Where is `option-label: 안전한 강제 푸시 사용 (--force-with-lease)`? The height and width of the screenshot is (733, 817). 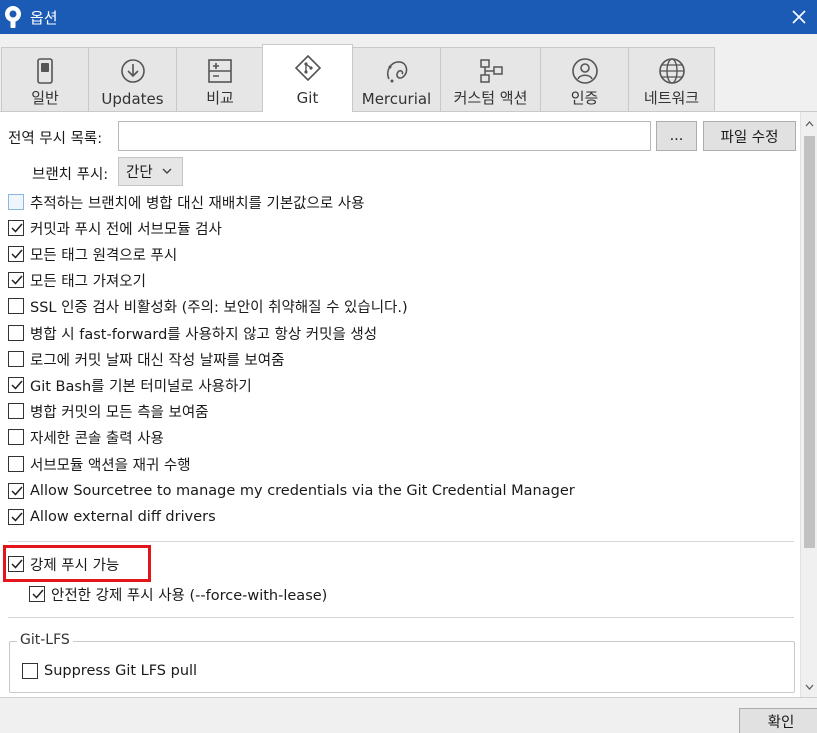 option-label: 안전한 강제 푸시 사용 (--force-with-lease) is located at coordinates (189, 595).